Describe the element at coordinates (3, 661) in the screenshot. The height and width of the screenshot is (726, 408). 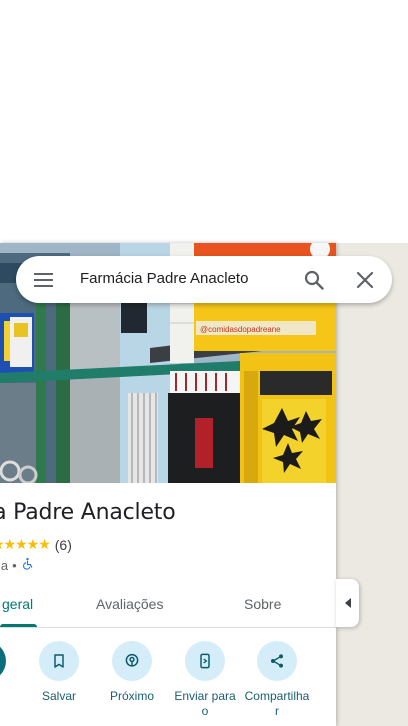
I see `directions-icon` at that location.